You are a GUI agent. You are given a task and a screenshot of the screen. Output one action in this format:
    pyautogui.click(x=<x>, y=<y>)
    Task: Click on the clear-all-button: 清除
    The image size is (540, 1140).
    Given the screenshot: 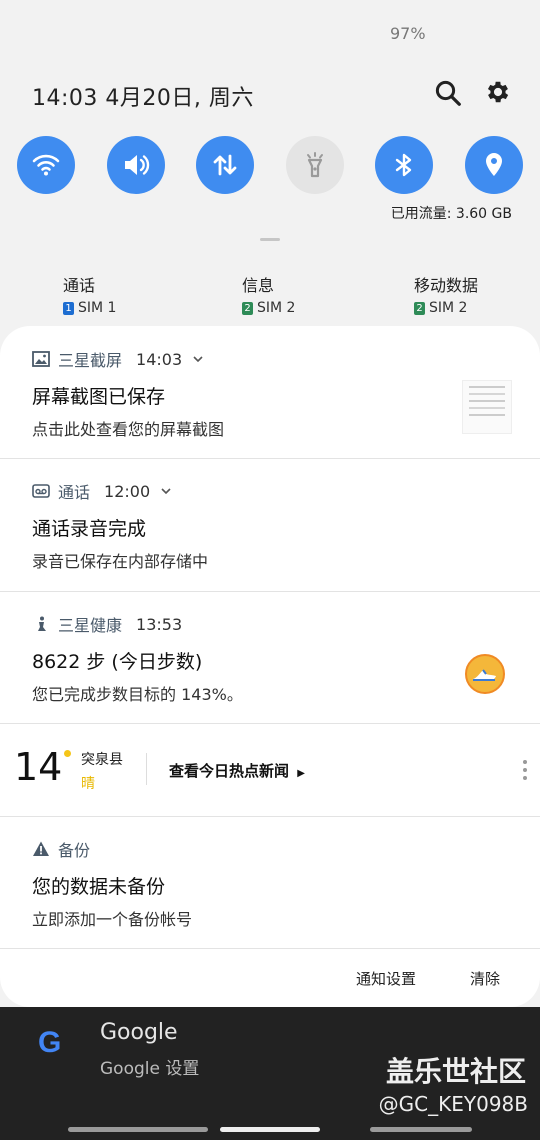 What is the action you would take?
    pyautogui.click(x=485, y=978)
    